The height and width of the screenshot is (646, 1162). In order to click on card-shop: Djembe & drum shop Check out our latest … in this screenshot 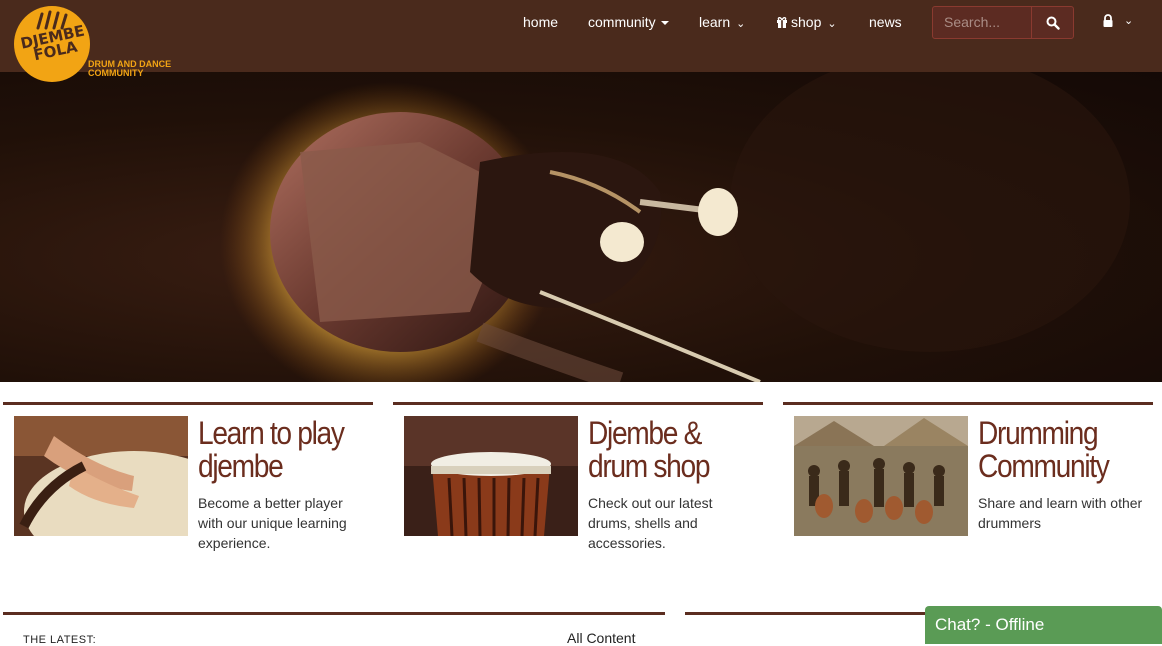, I will do `click(578, 482)`.